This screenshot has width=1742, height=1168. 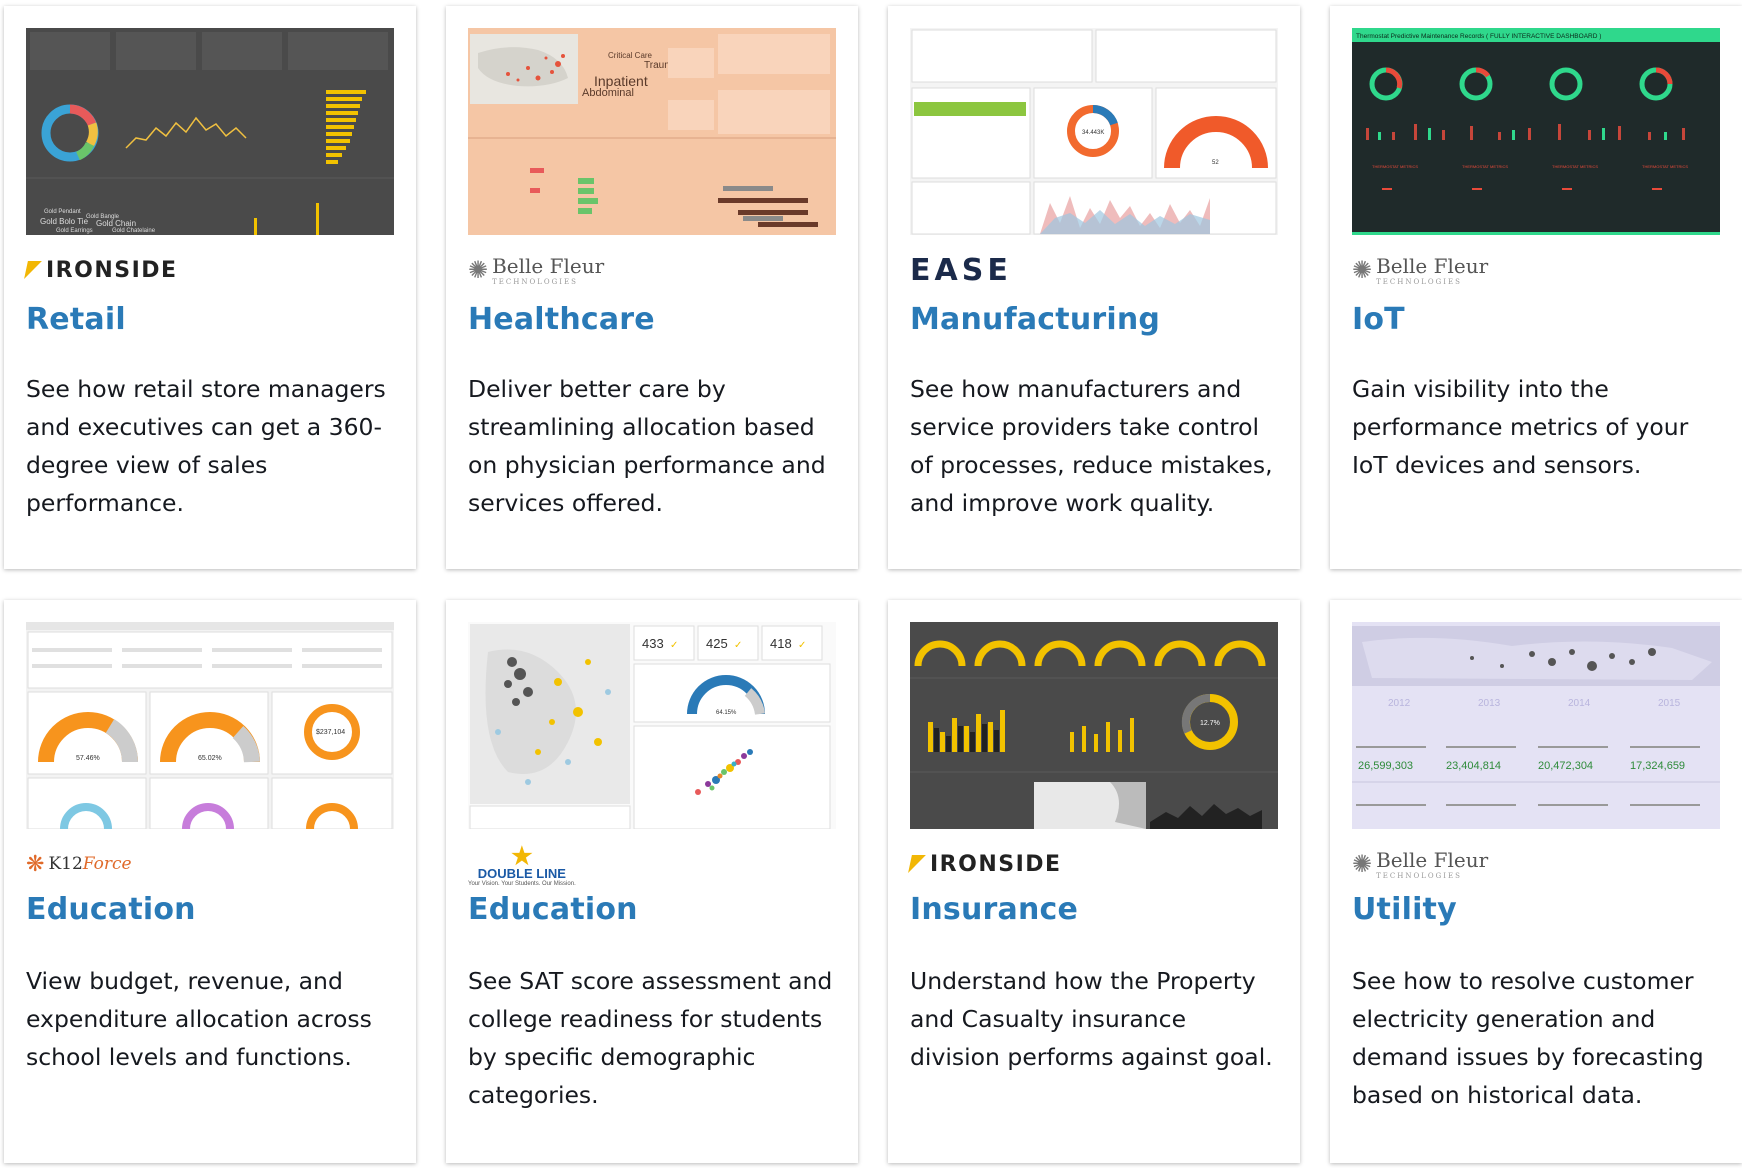 I want to click on svg-text: Critical Care, so click(x=630, y=55).